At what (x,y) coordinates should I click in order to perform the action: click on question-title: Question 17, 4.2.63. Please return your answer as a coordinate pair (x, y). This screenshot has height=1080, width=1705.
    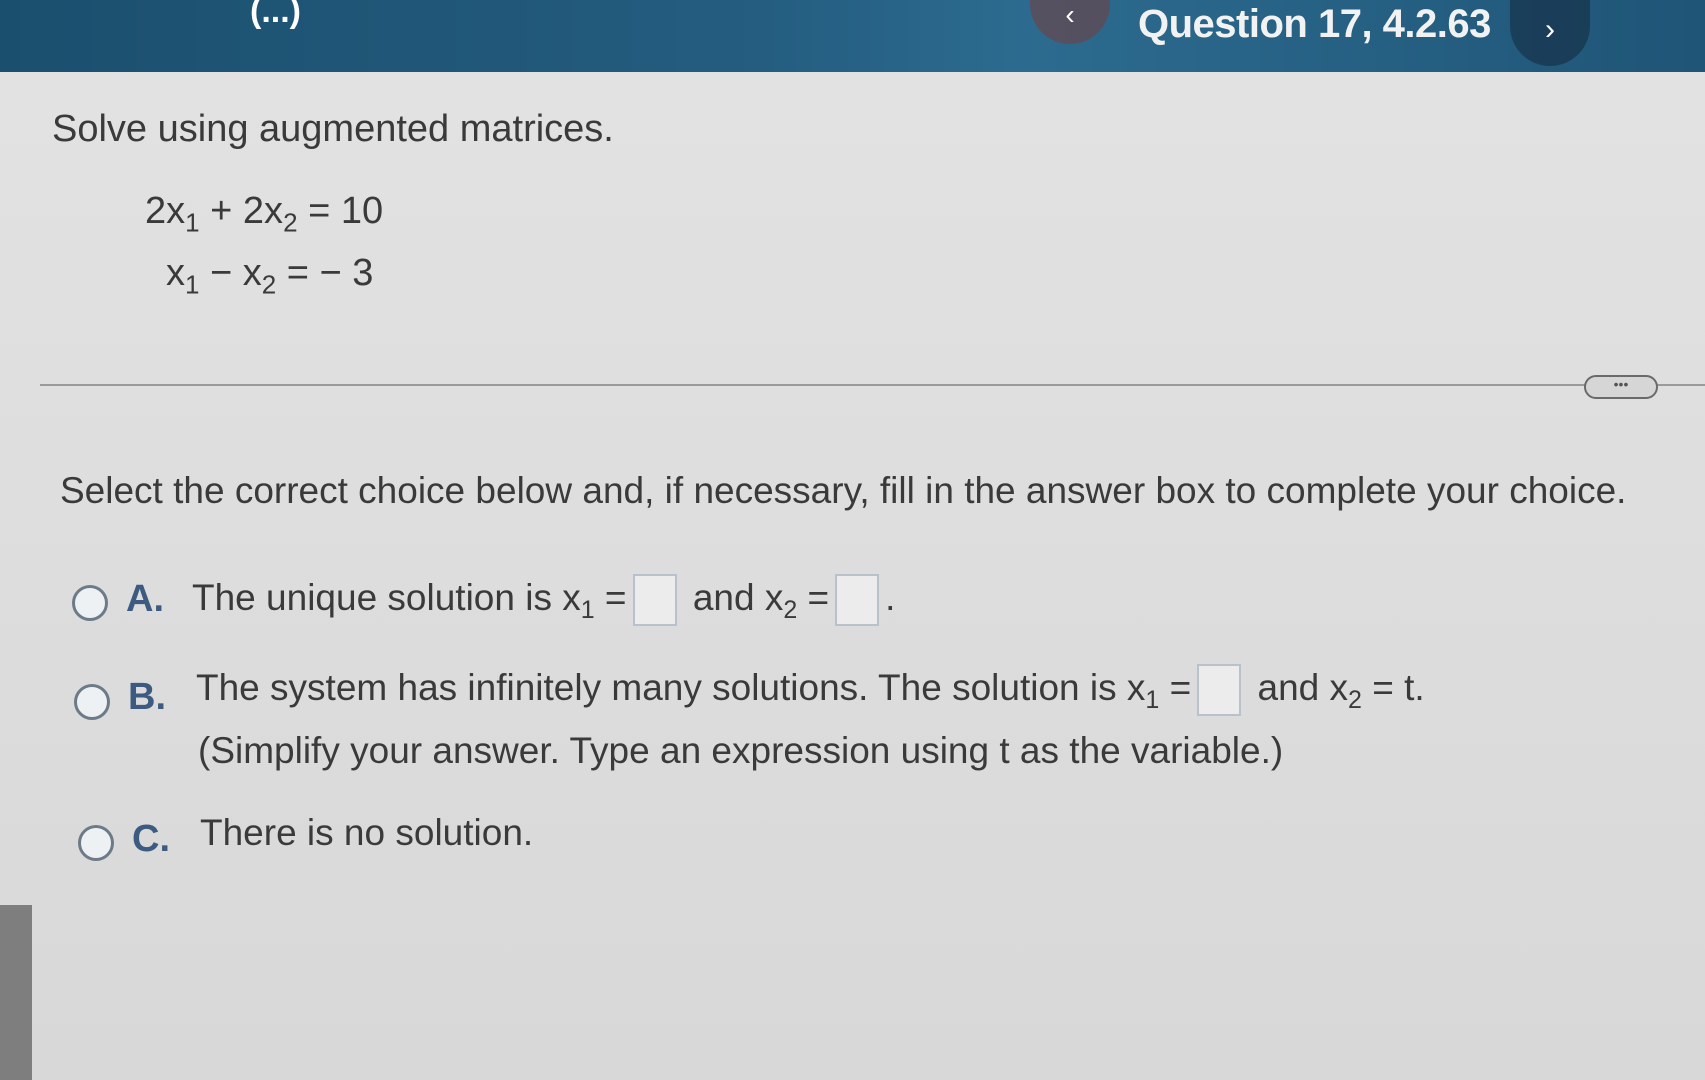
    Looking at the image, I should click on (1314, 24).